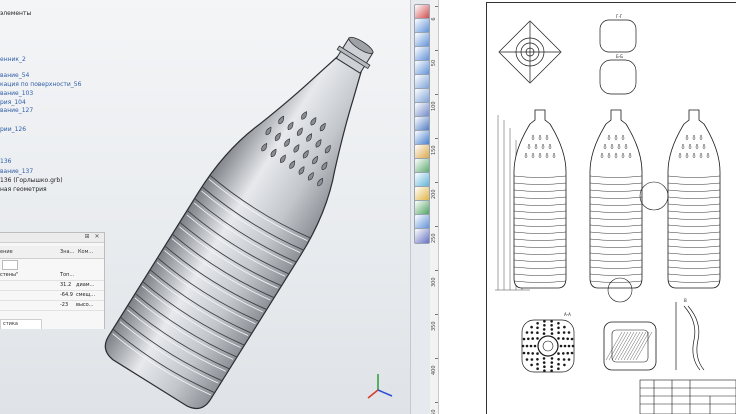 The width and height of the screenshot is (736, 414). I want to click on tree-item: 136 (Горлышко.grb), so click(31, 181).